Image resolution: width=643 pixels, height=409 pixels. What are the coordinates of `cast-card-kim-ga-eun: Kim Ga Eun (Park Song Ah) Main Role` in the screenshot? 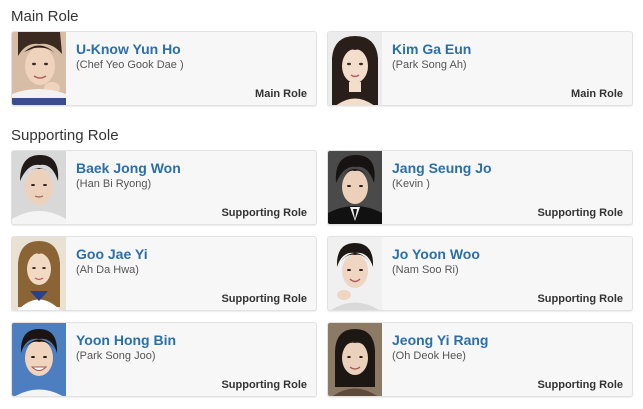 It's located at (480, 68).